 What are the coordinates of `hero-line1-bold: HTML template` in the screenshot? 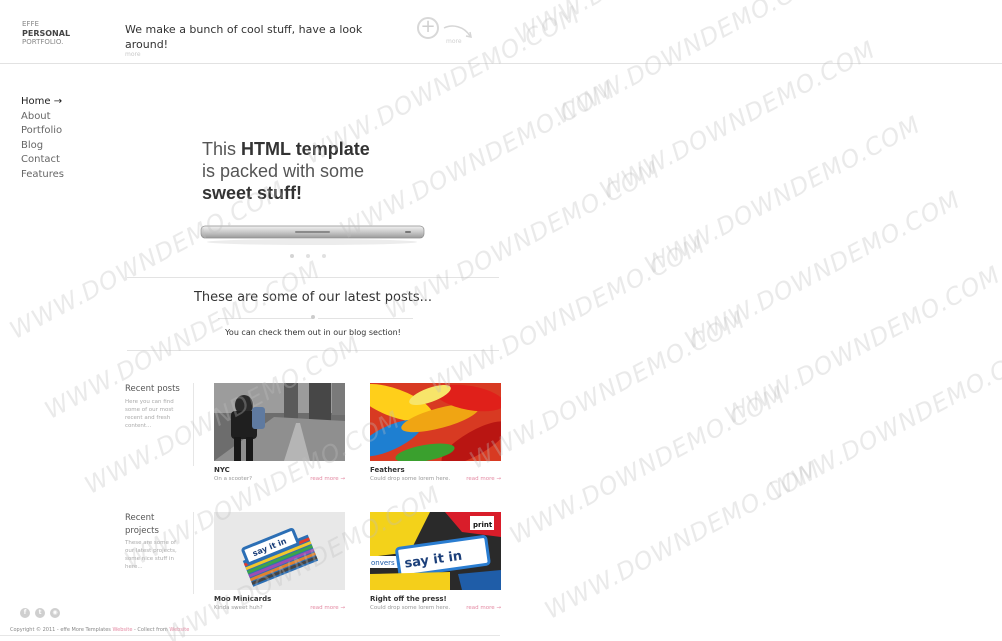 It's located at (305, 149).